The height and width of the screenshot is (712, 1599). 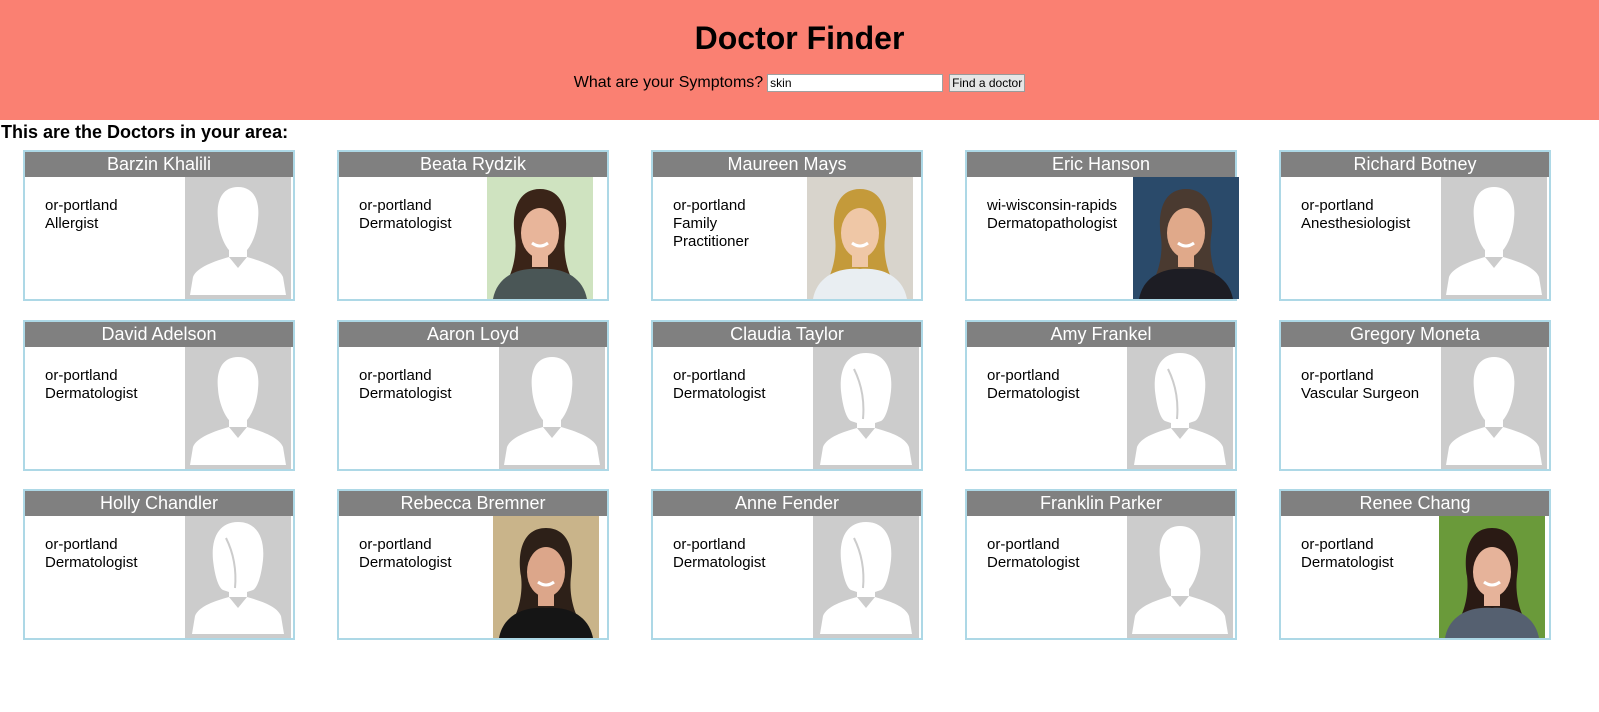 I want to click on symptom-search-form: What are your Symptoms? Find a doctor, so click(x=799, y=83).